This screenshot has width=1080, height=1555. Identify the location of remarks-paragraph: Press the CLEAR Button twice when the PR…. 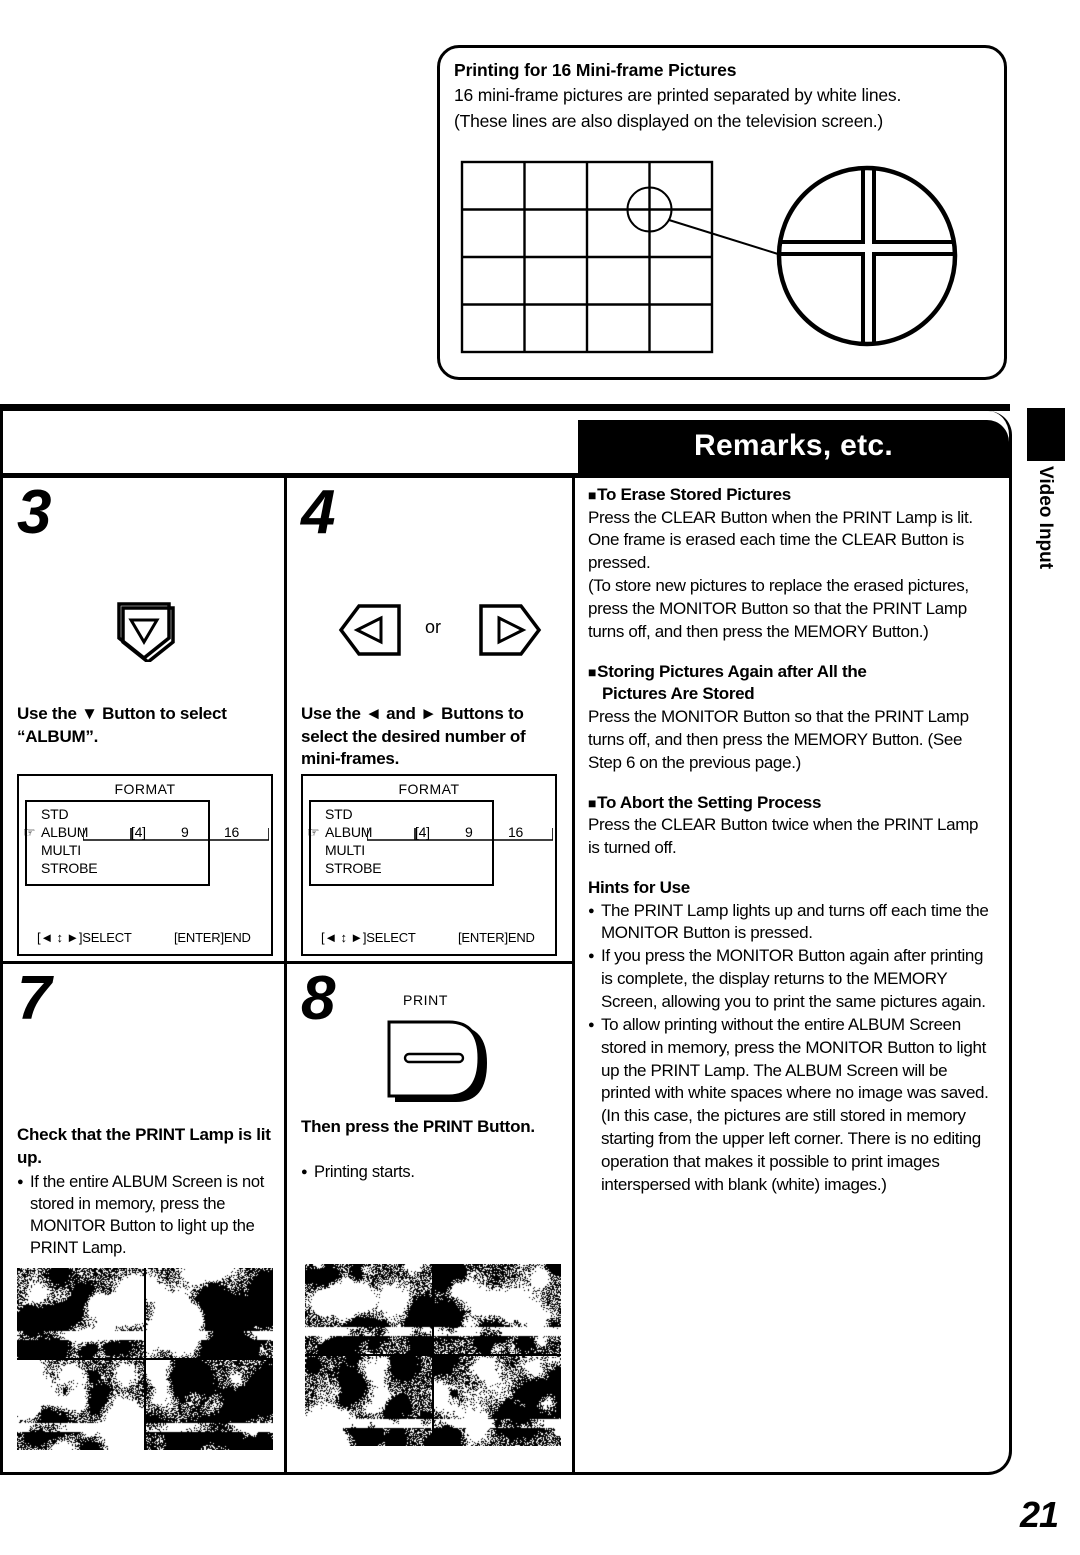
(783, 836).